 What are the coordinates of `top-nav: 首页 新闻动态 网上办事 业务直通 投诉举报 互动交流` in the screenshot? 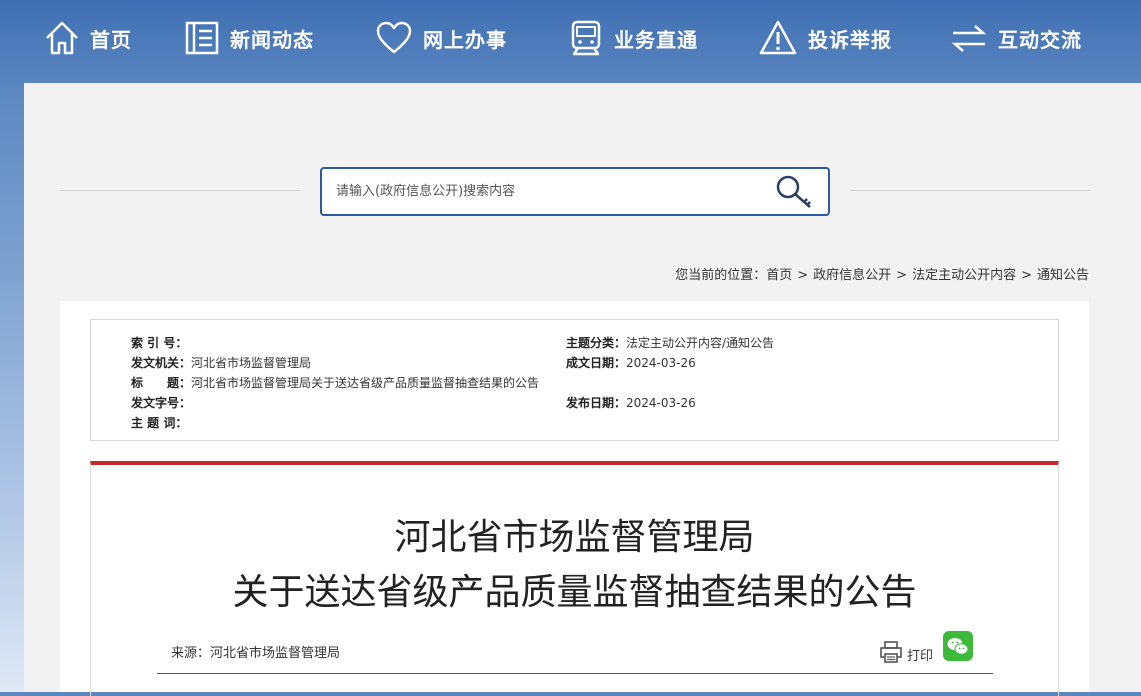 It's located at (570, 41).